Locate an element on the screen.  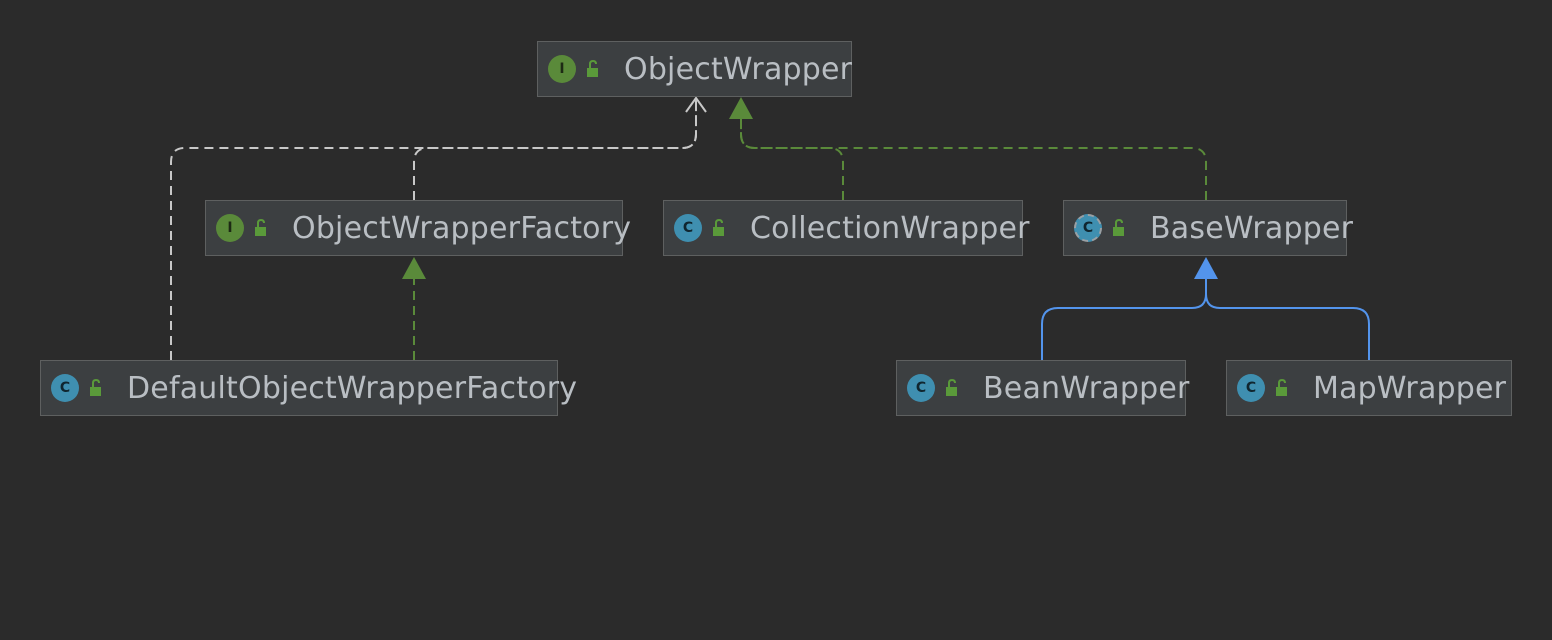
edge-generalization-mapwrapper-to-basewrapper is located at coordinates (1287, 319).